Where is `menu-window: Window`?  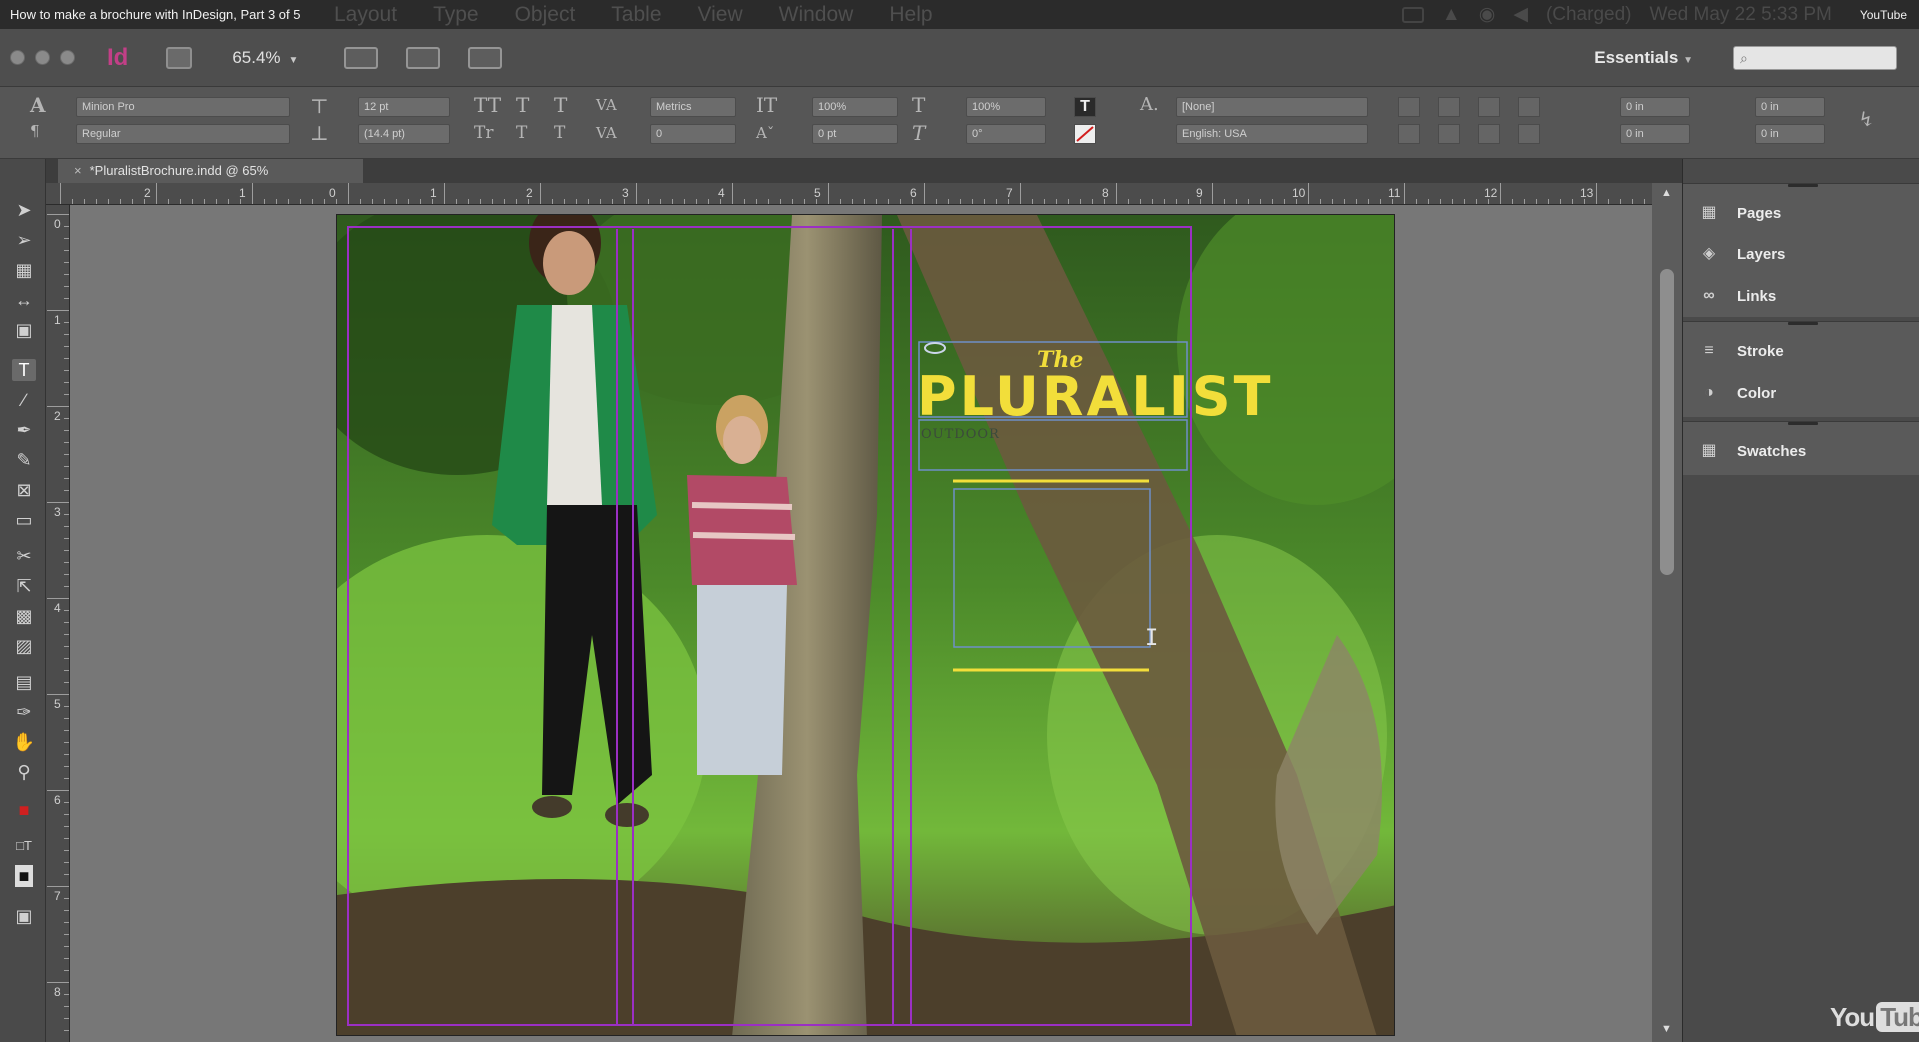 menu-window: Window is located at coordinates (816, 15).